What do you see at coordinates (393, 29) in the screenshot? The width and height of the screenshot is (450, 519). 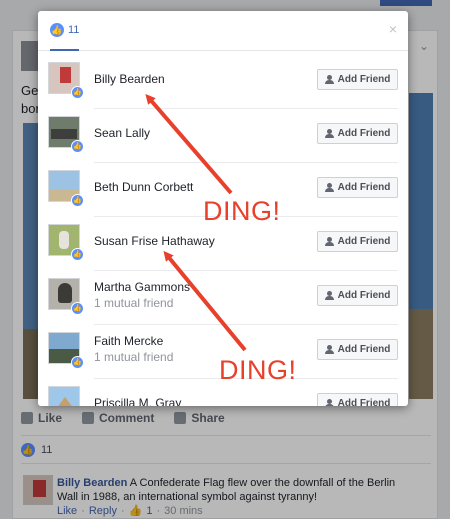 I see `close-icon: ×` at bounding box center [393, 29].